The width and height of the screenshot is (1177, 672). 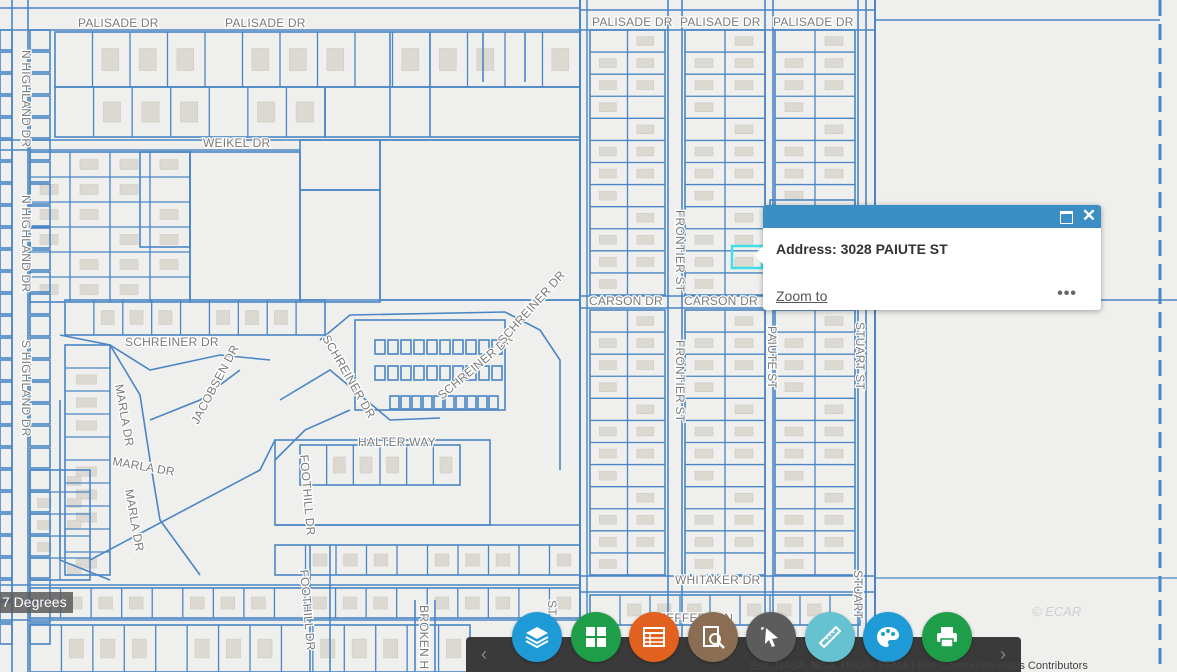 What do you see at coordinates (237, 143) in the screenshot?
I see `street-label: WEIKEL DR` at bounding box center [237, 143].